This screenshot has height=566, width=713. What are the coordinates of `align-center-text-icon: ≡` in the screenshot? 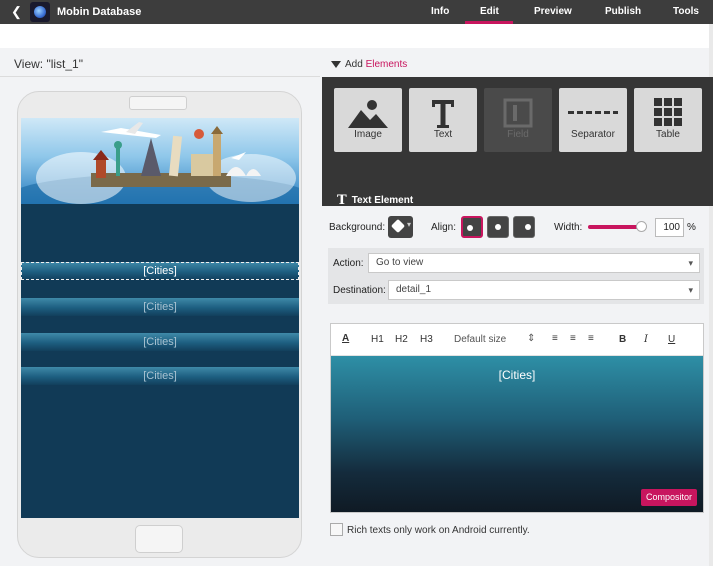 It's located at (573, 338).